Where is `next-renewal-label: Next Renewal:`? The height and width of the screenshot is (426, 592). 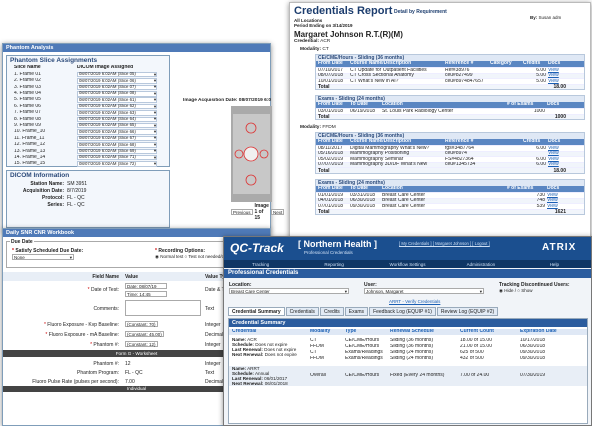
next-renewal-label: Next Renewal: is located at coordinates (248, 383).